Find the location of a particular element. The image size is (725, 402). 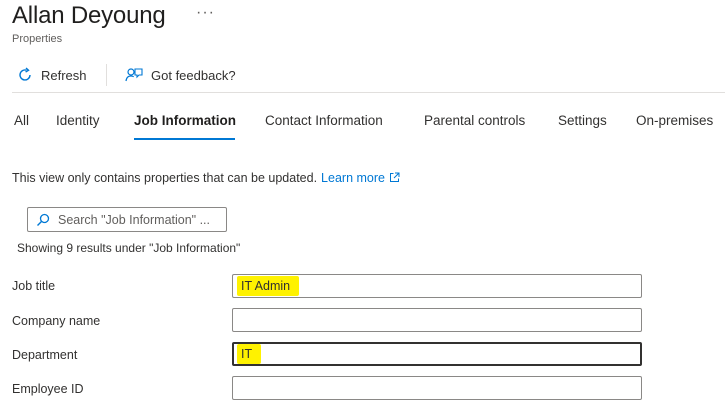

feedback-label: Got feedback? is located at coordinates (193, 75).